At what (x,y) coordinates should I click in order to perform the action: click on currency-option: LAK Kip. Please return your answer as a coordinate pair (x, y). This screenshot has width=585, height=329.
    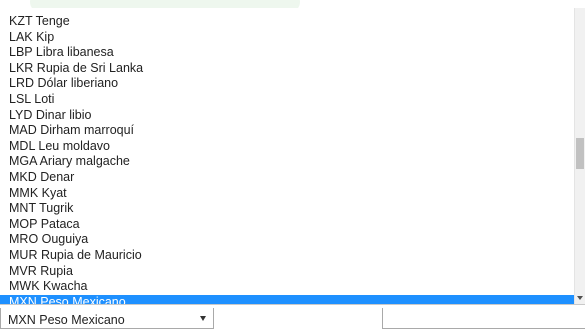
    Looking at the image, I should click on (287, 38).